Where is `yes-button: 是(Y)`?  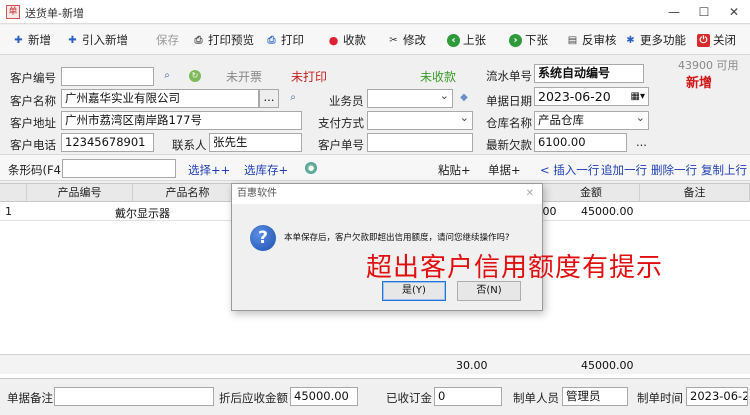 yes-button: 是(Y) is located at coordinates (414, 291).